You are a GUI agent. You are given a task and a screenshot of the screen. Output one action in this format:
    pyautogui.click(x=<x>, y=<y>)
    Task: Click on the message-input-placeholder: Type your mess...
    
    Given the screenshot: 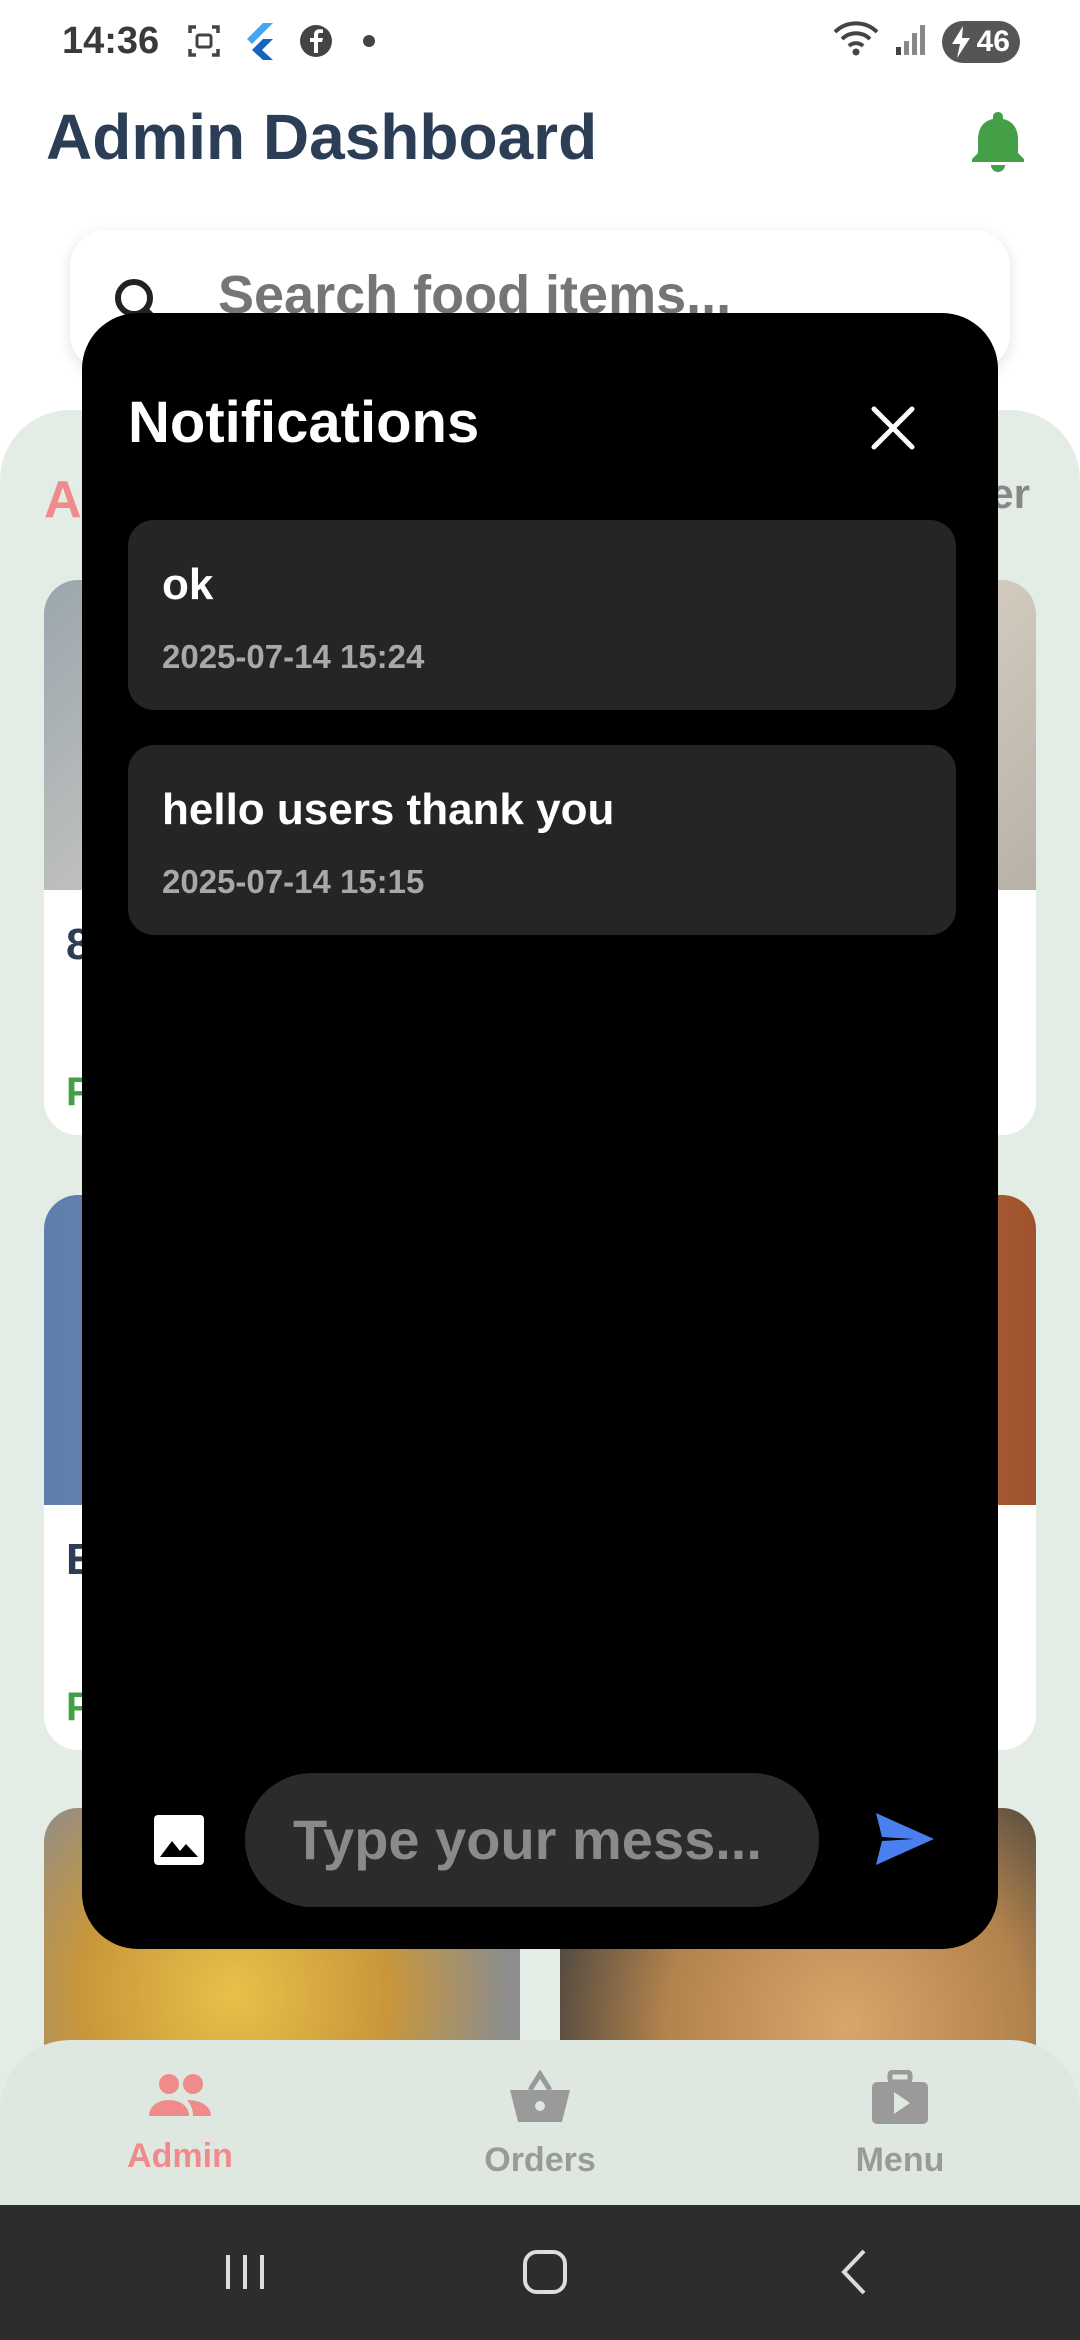 What is the action you would take?
    pyautogui.click(x=527, y=1839)
    